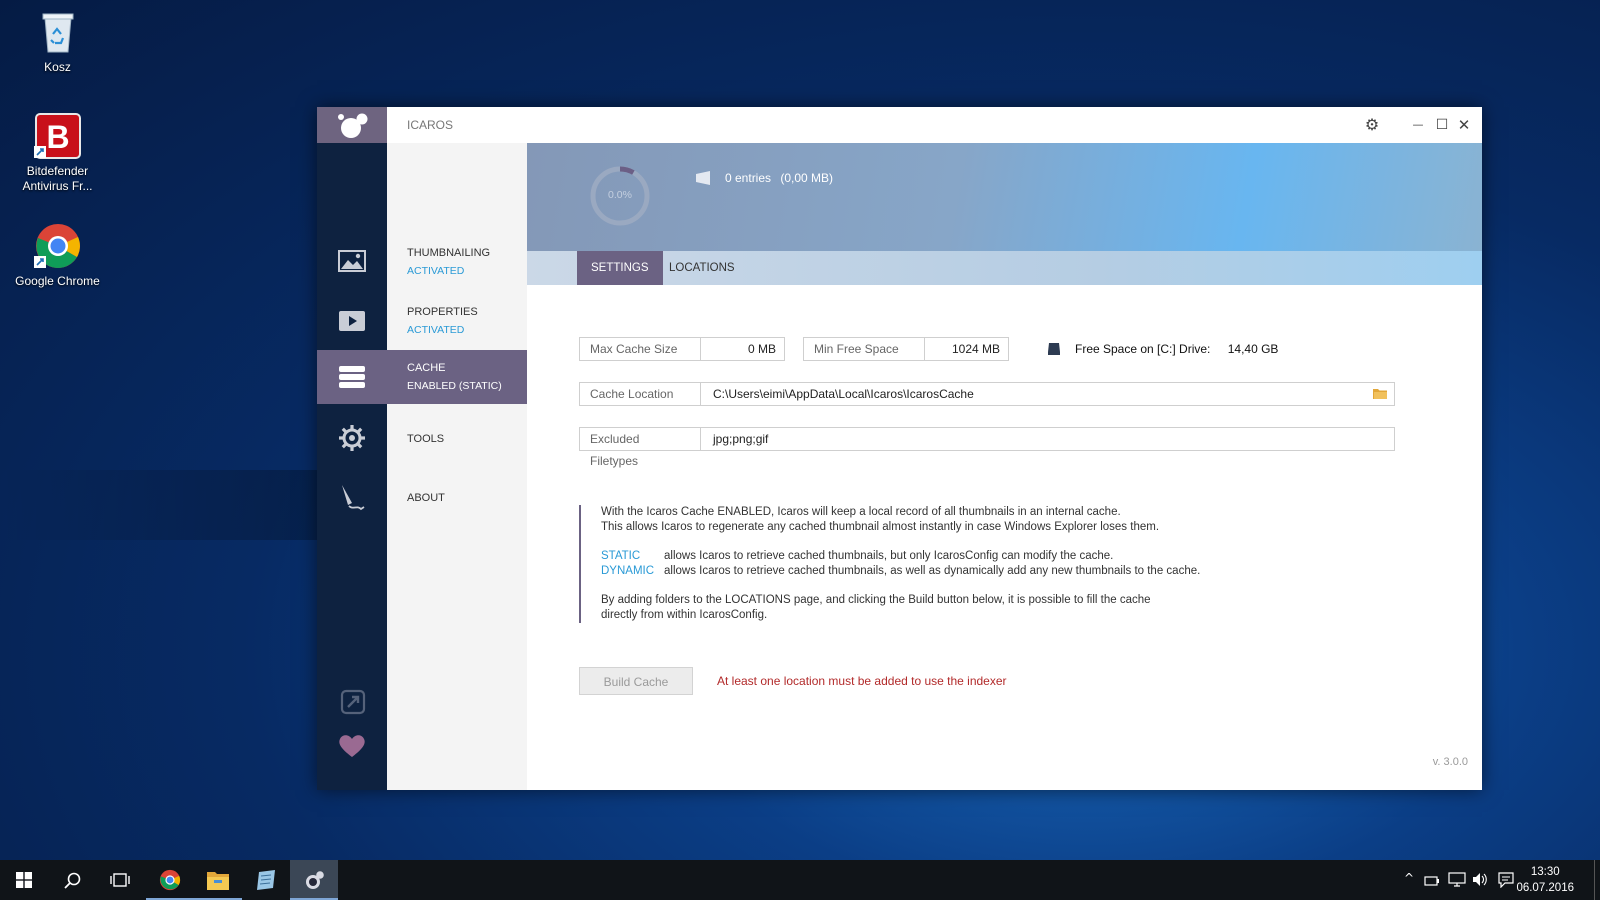 The image size is (1600, 900). What do you see at coordinates (352, 125) in the screenshot?
I see `app-logo` at bounding box center [352, 125].